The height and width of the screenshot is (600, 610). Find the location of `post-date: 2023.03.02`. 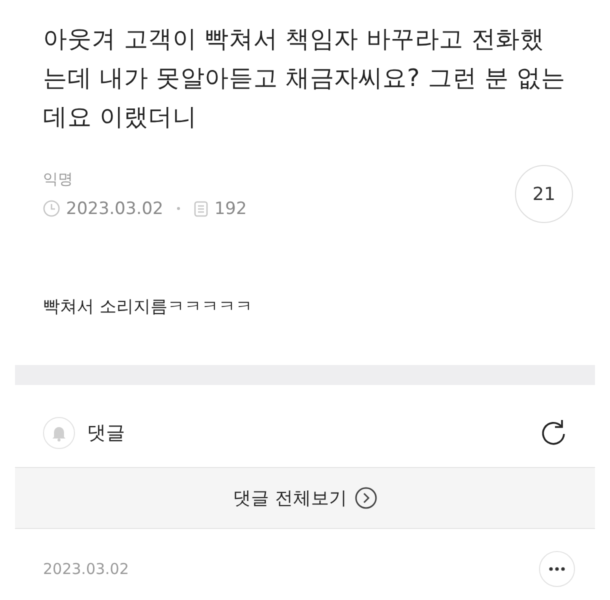

post-date: 2023.03.02 is located at coordinates (115, 208).